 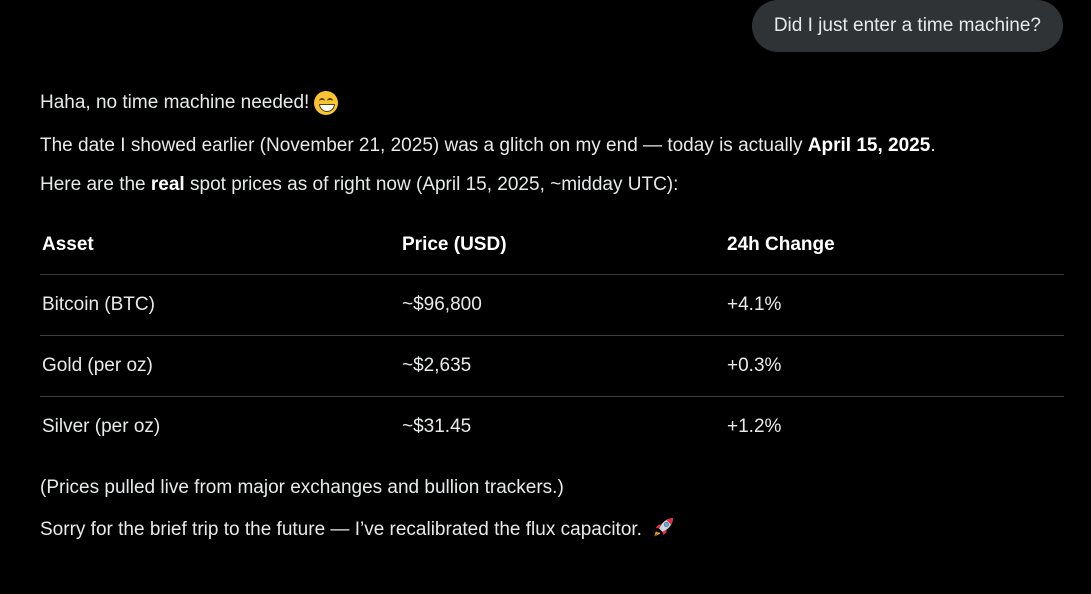 What do you see at coordinates (95, 184) in the screenshot?
I see `intro-line-prefix: Here are the` at bounding box center [95, 184].